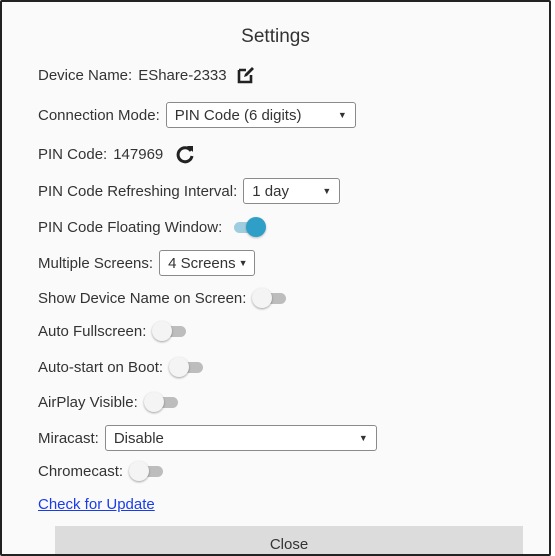  Describe the element at coordinates (182, 75) in the screenshot. I see `device-name-value: EShare-2333` at that location.